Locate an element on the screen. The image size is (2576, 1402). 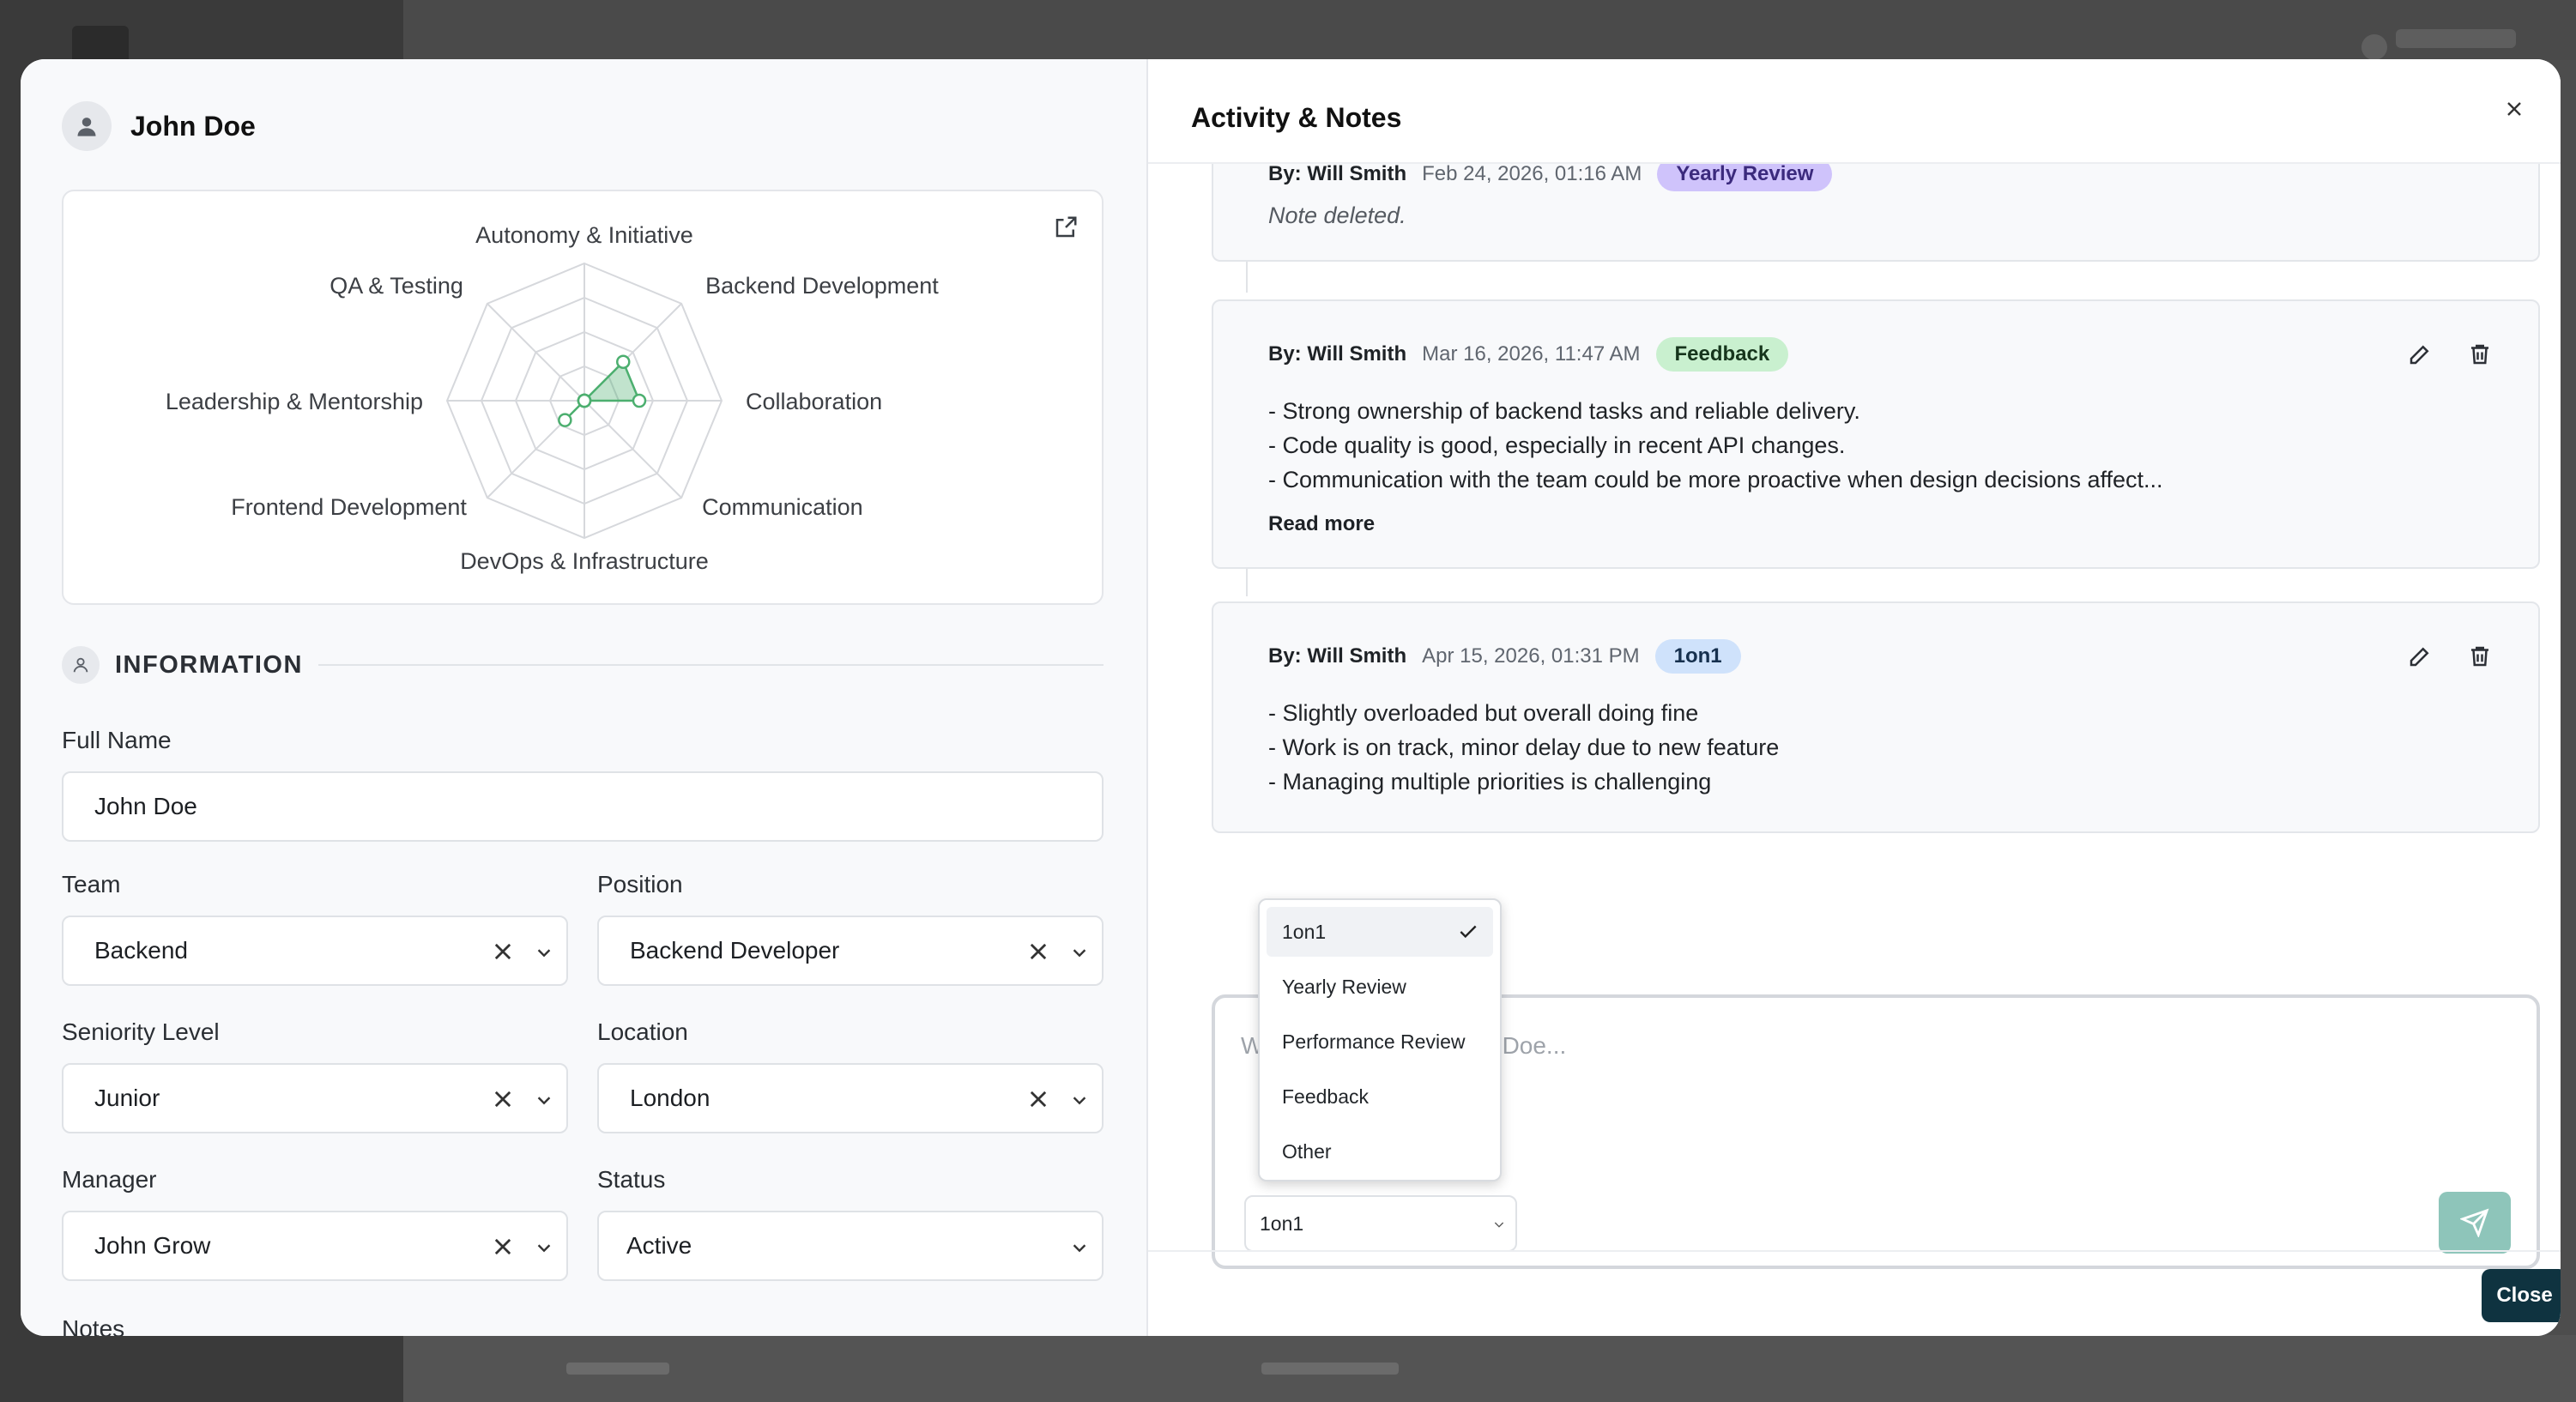
note-type-option: Performance Review is located at coordinates (1380, 1042).